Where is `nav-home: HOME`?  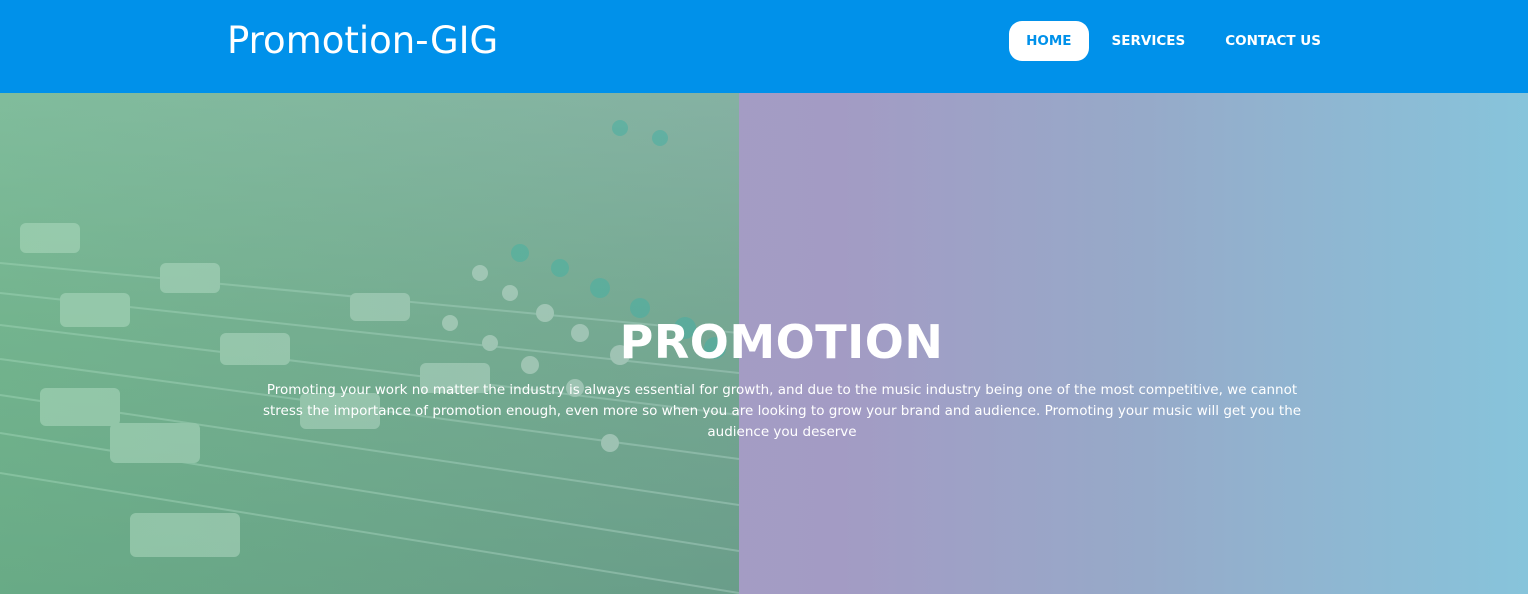
nav-home: HOME is located at coordinates (1049, 41).